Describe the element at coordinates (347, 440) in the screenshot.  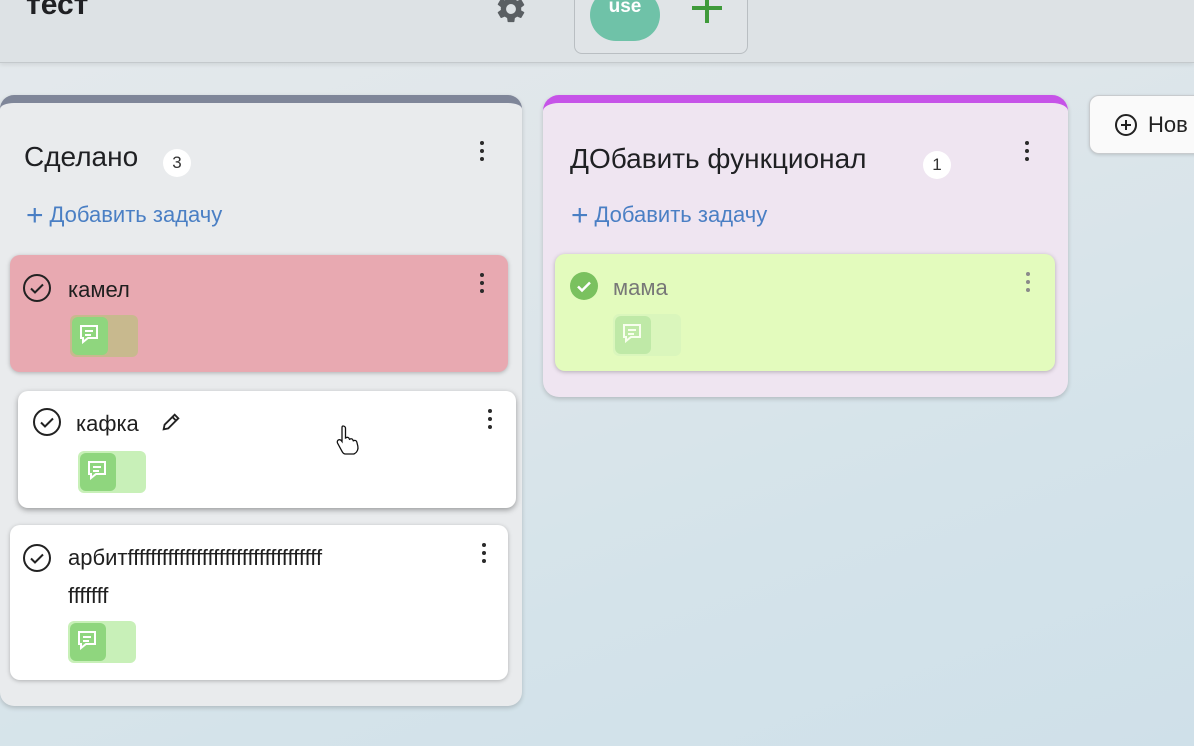
I see `hand-cursor-icon` at that location.